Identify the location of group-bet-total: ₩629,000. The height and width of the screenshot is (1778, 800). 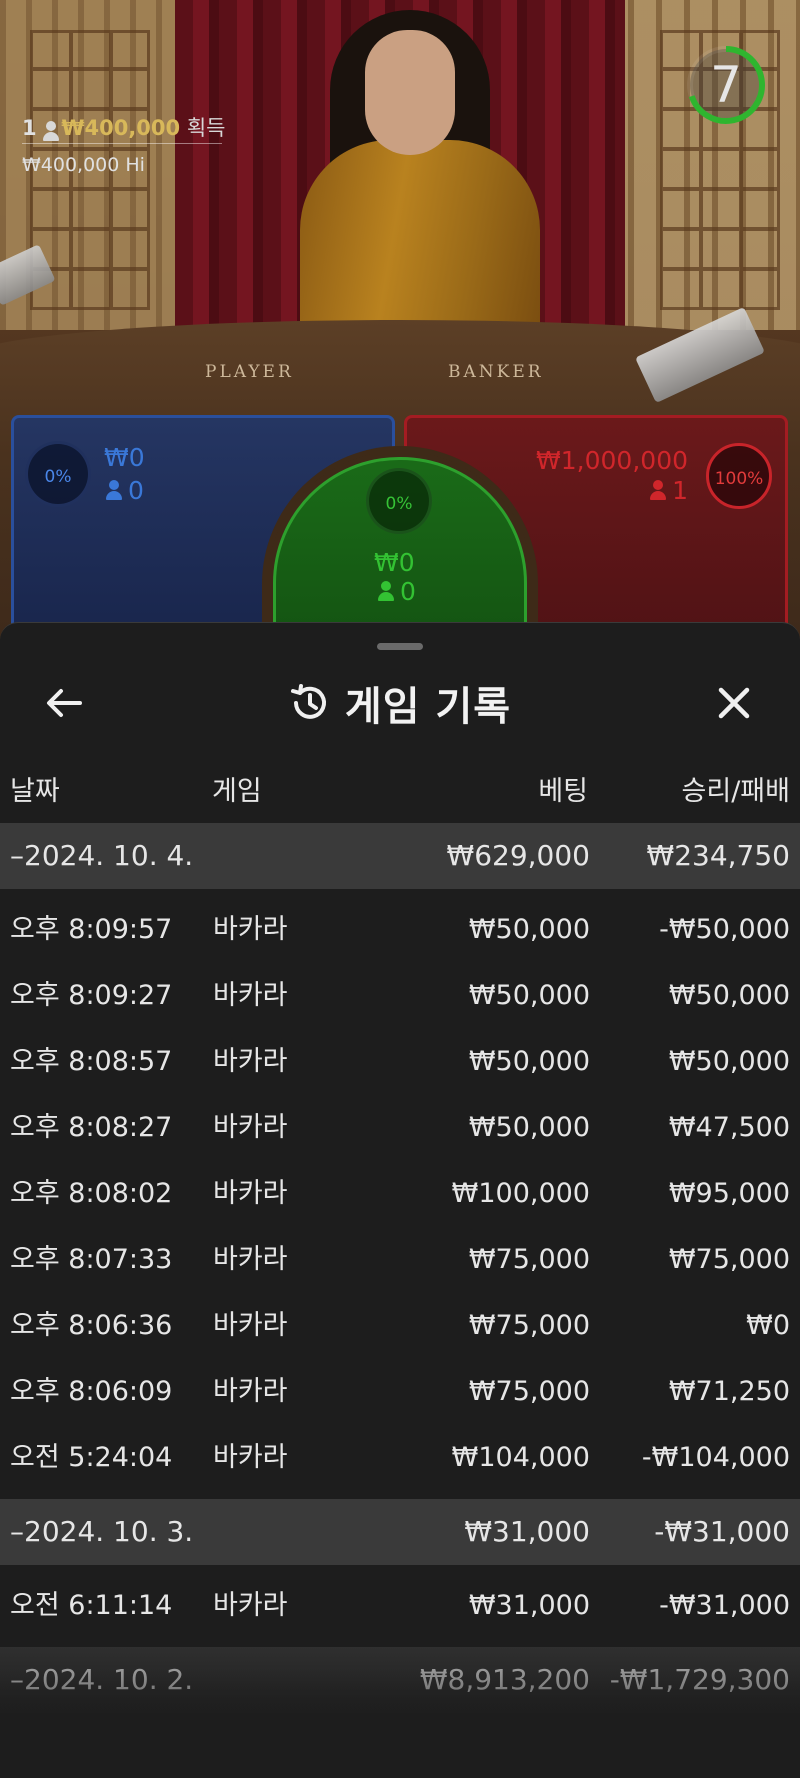
(518, 855).